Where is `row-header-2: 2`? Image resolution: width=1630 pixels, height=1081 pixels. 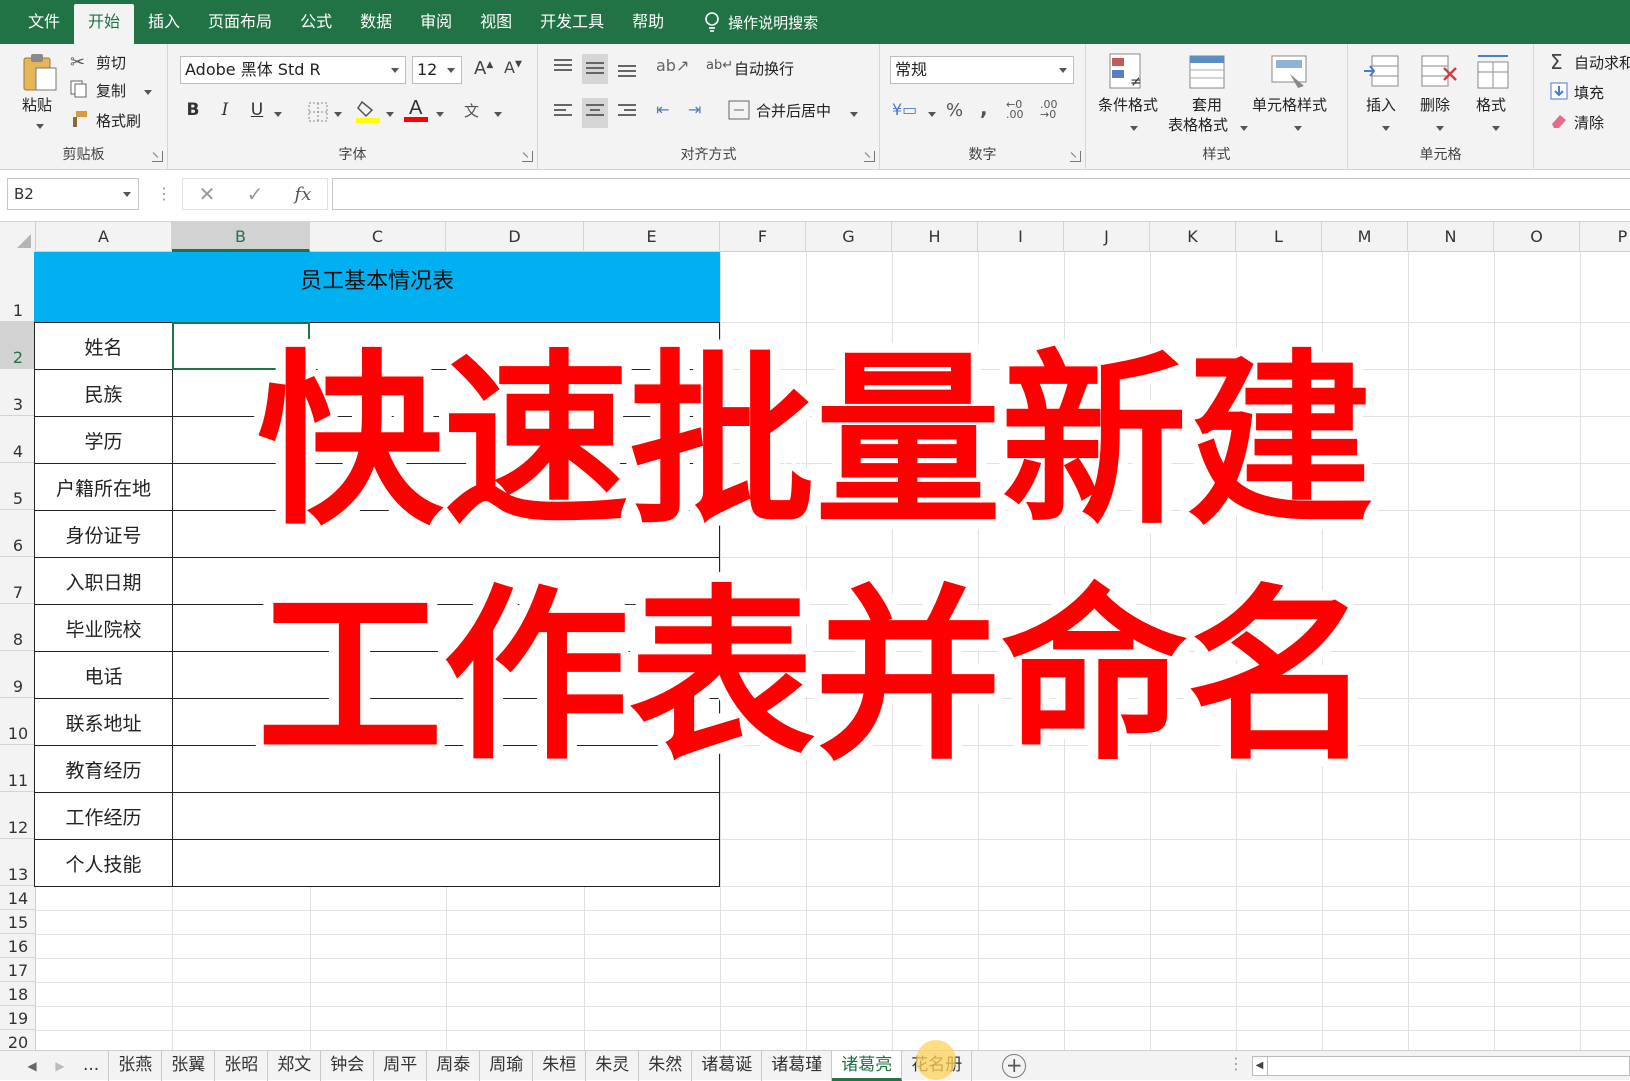 row-header-2: 2 is located at coordinates (18, 345).